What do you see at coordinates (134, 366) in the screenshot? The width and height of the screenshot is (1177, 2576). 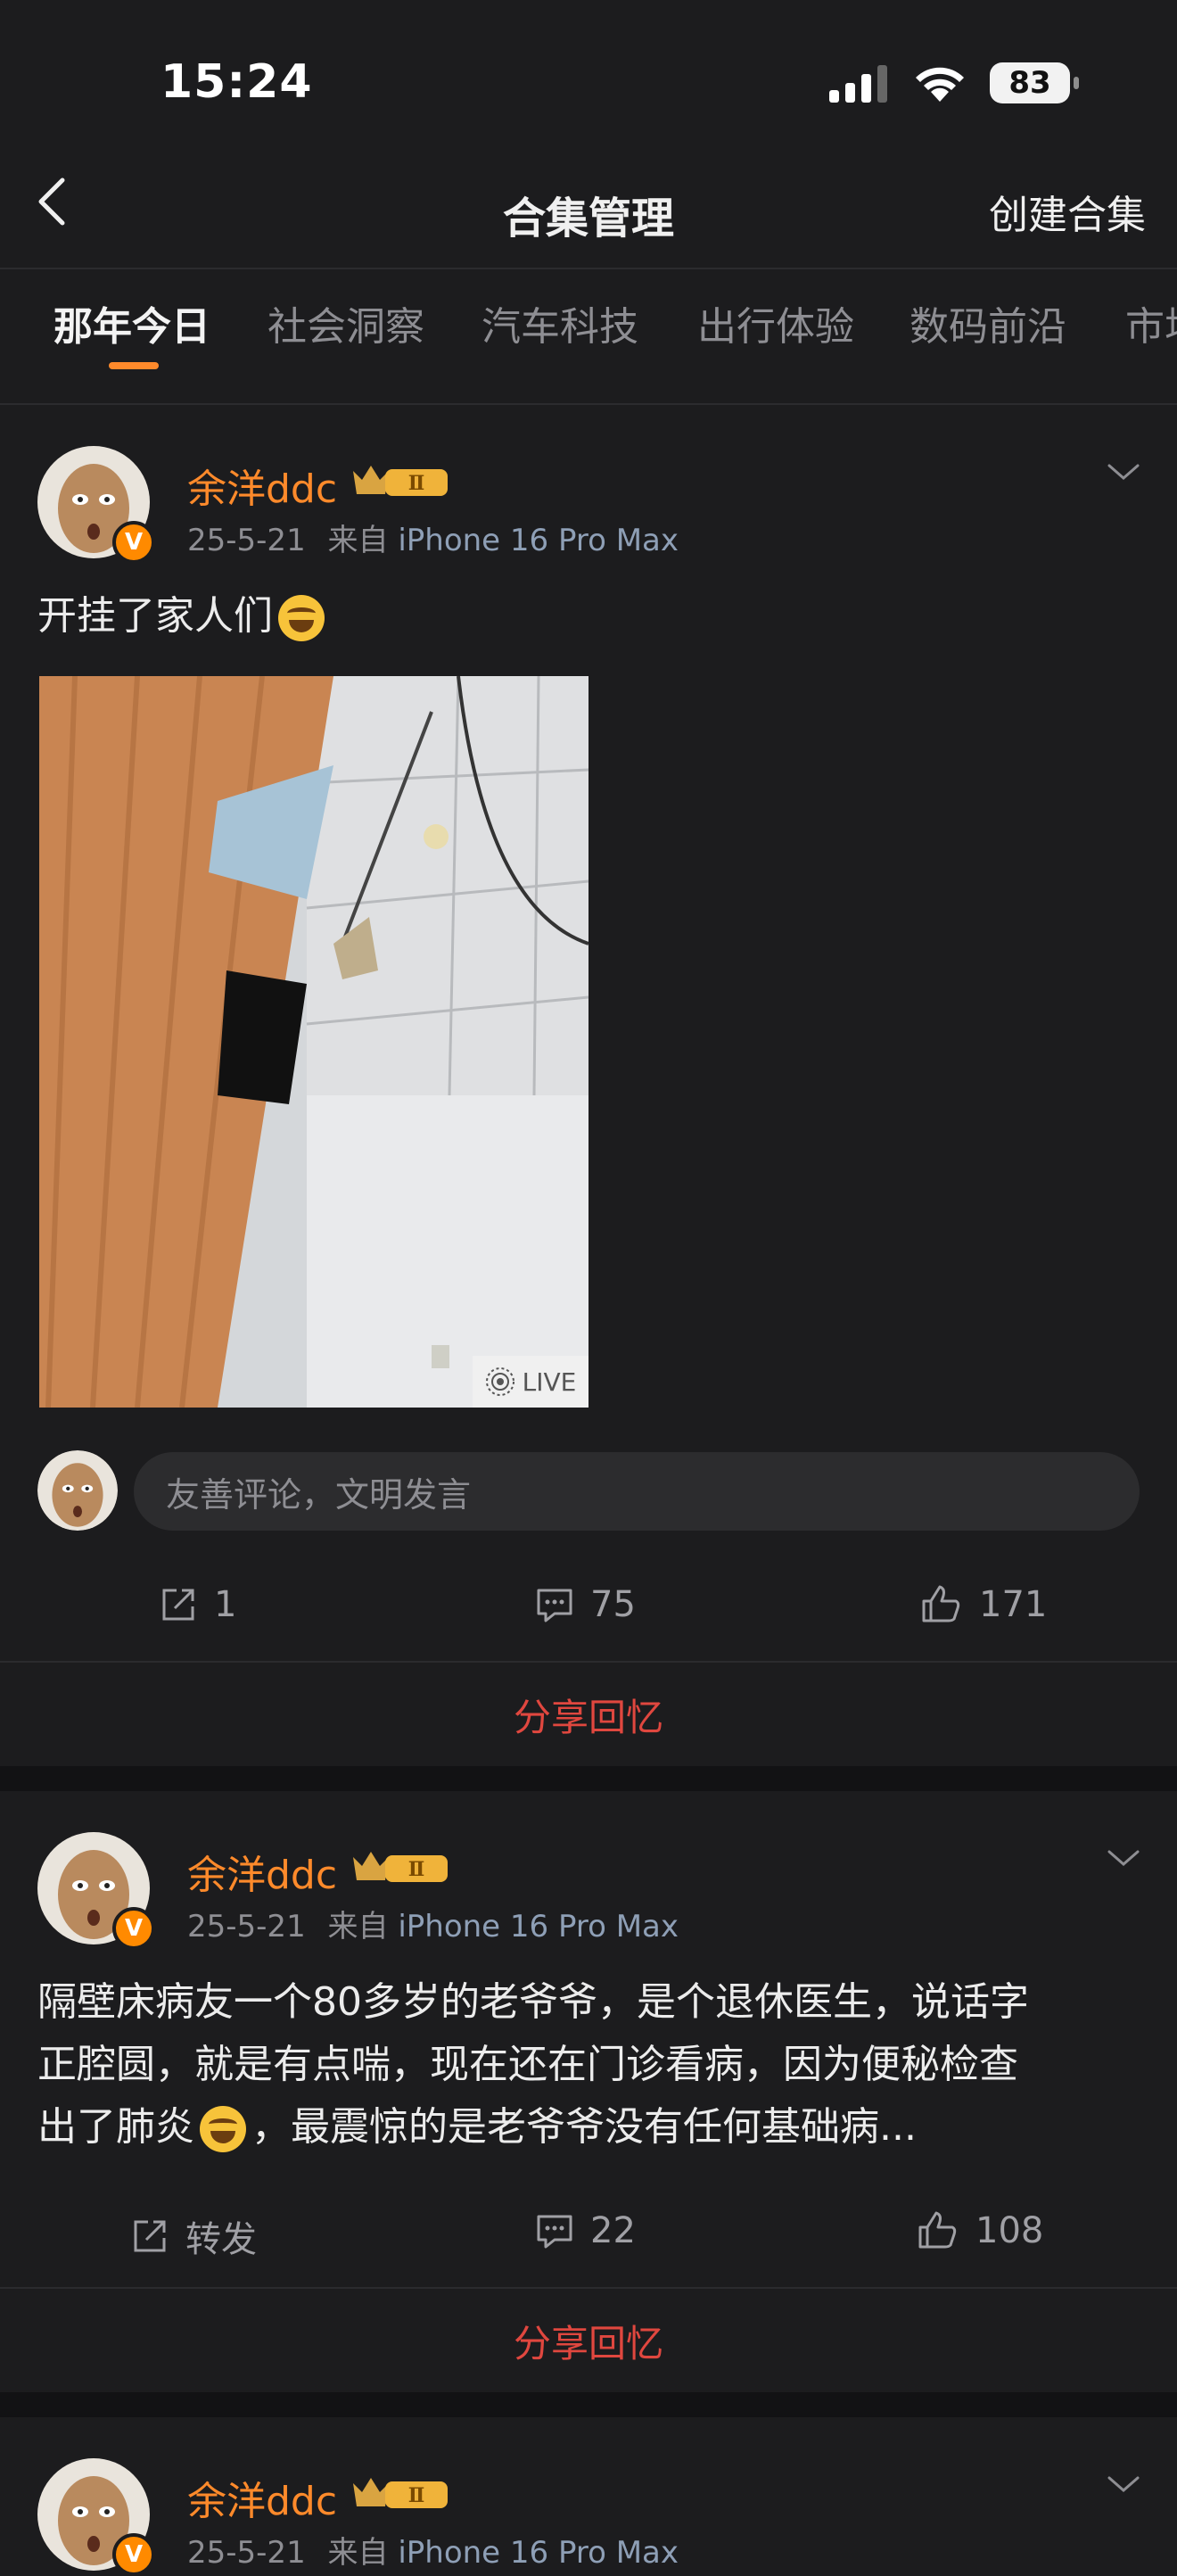 I see `active-tab-indicator` at bounding box center [134, 366].